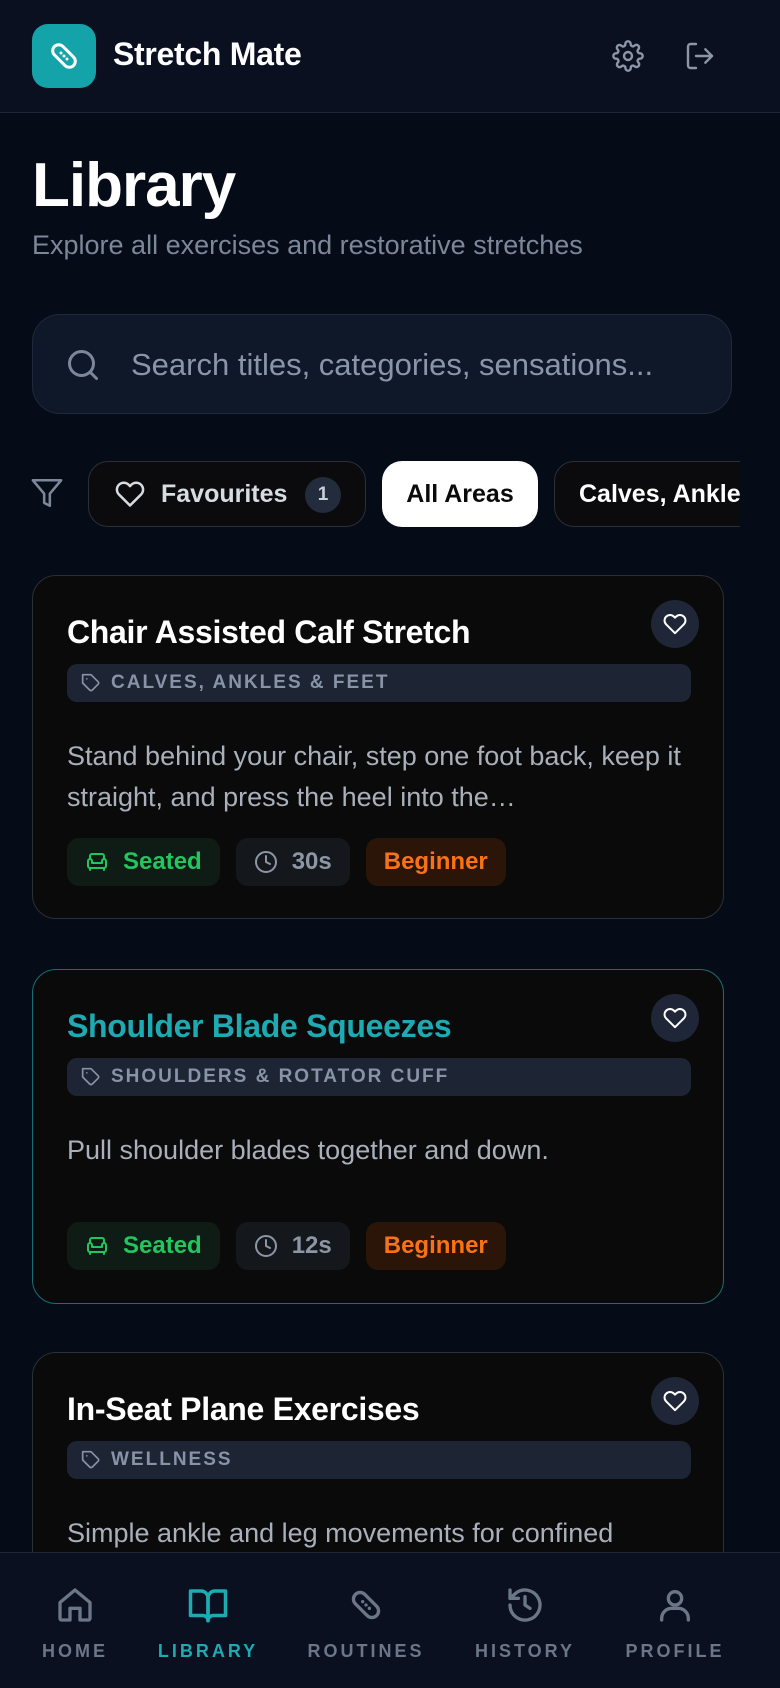 Image resolution: width=780 pixels, height=1688 pixels. What do you see at coordinates (366, 1651) in the screenshot?
I see `nav-label: ROUTINES` at bounding box center [366, 1651].